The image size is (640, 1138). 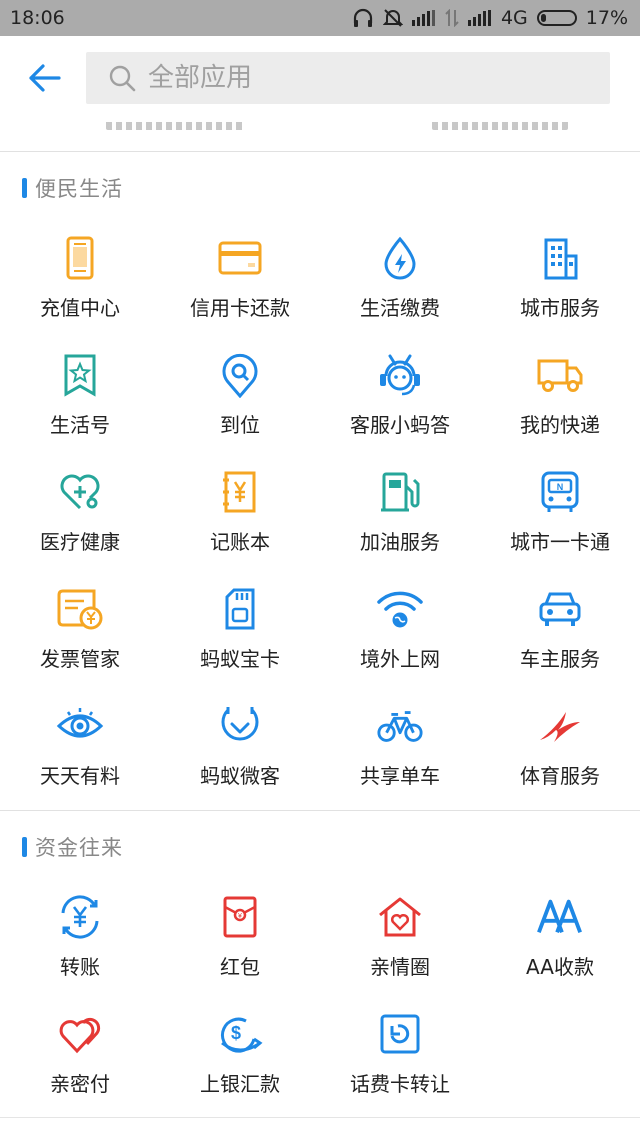 What do you see at coordinates (320, 137) in the screenshot?
I see `cut-off-row` at bounding box center [320, 137].